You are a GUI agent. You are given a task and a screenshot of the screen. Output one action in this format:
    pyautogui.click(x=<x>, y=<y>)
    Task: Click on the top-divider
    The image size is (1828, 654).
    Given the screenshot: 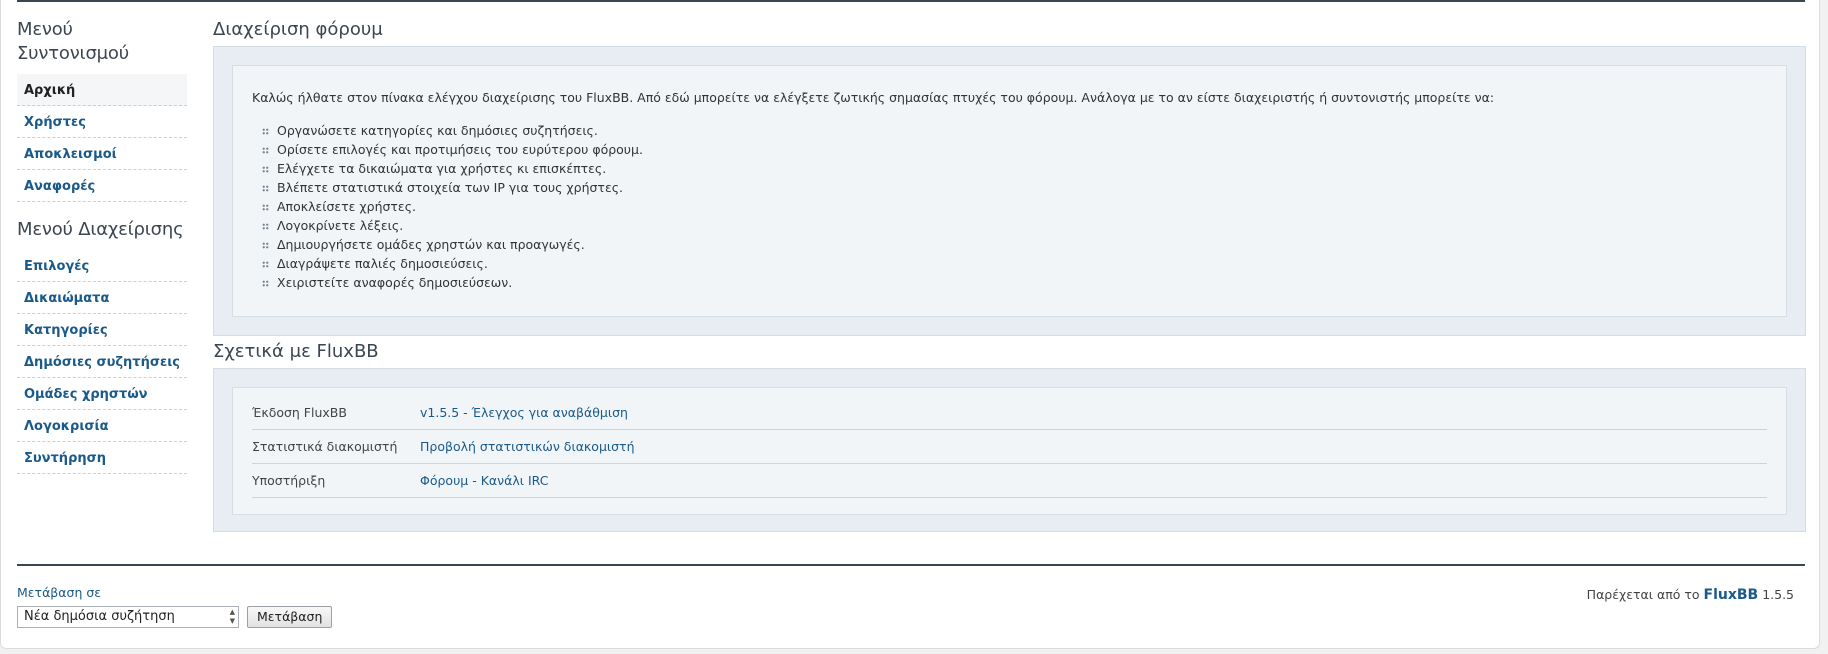 What is the action you would take?
    pyautogui.click(x=911, y=1)
    